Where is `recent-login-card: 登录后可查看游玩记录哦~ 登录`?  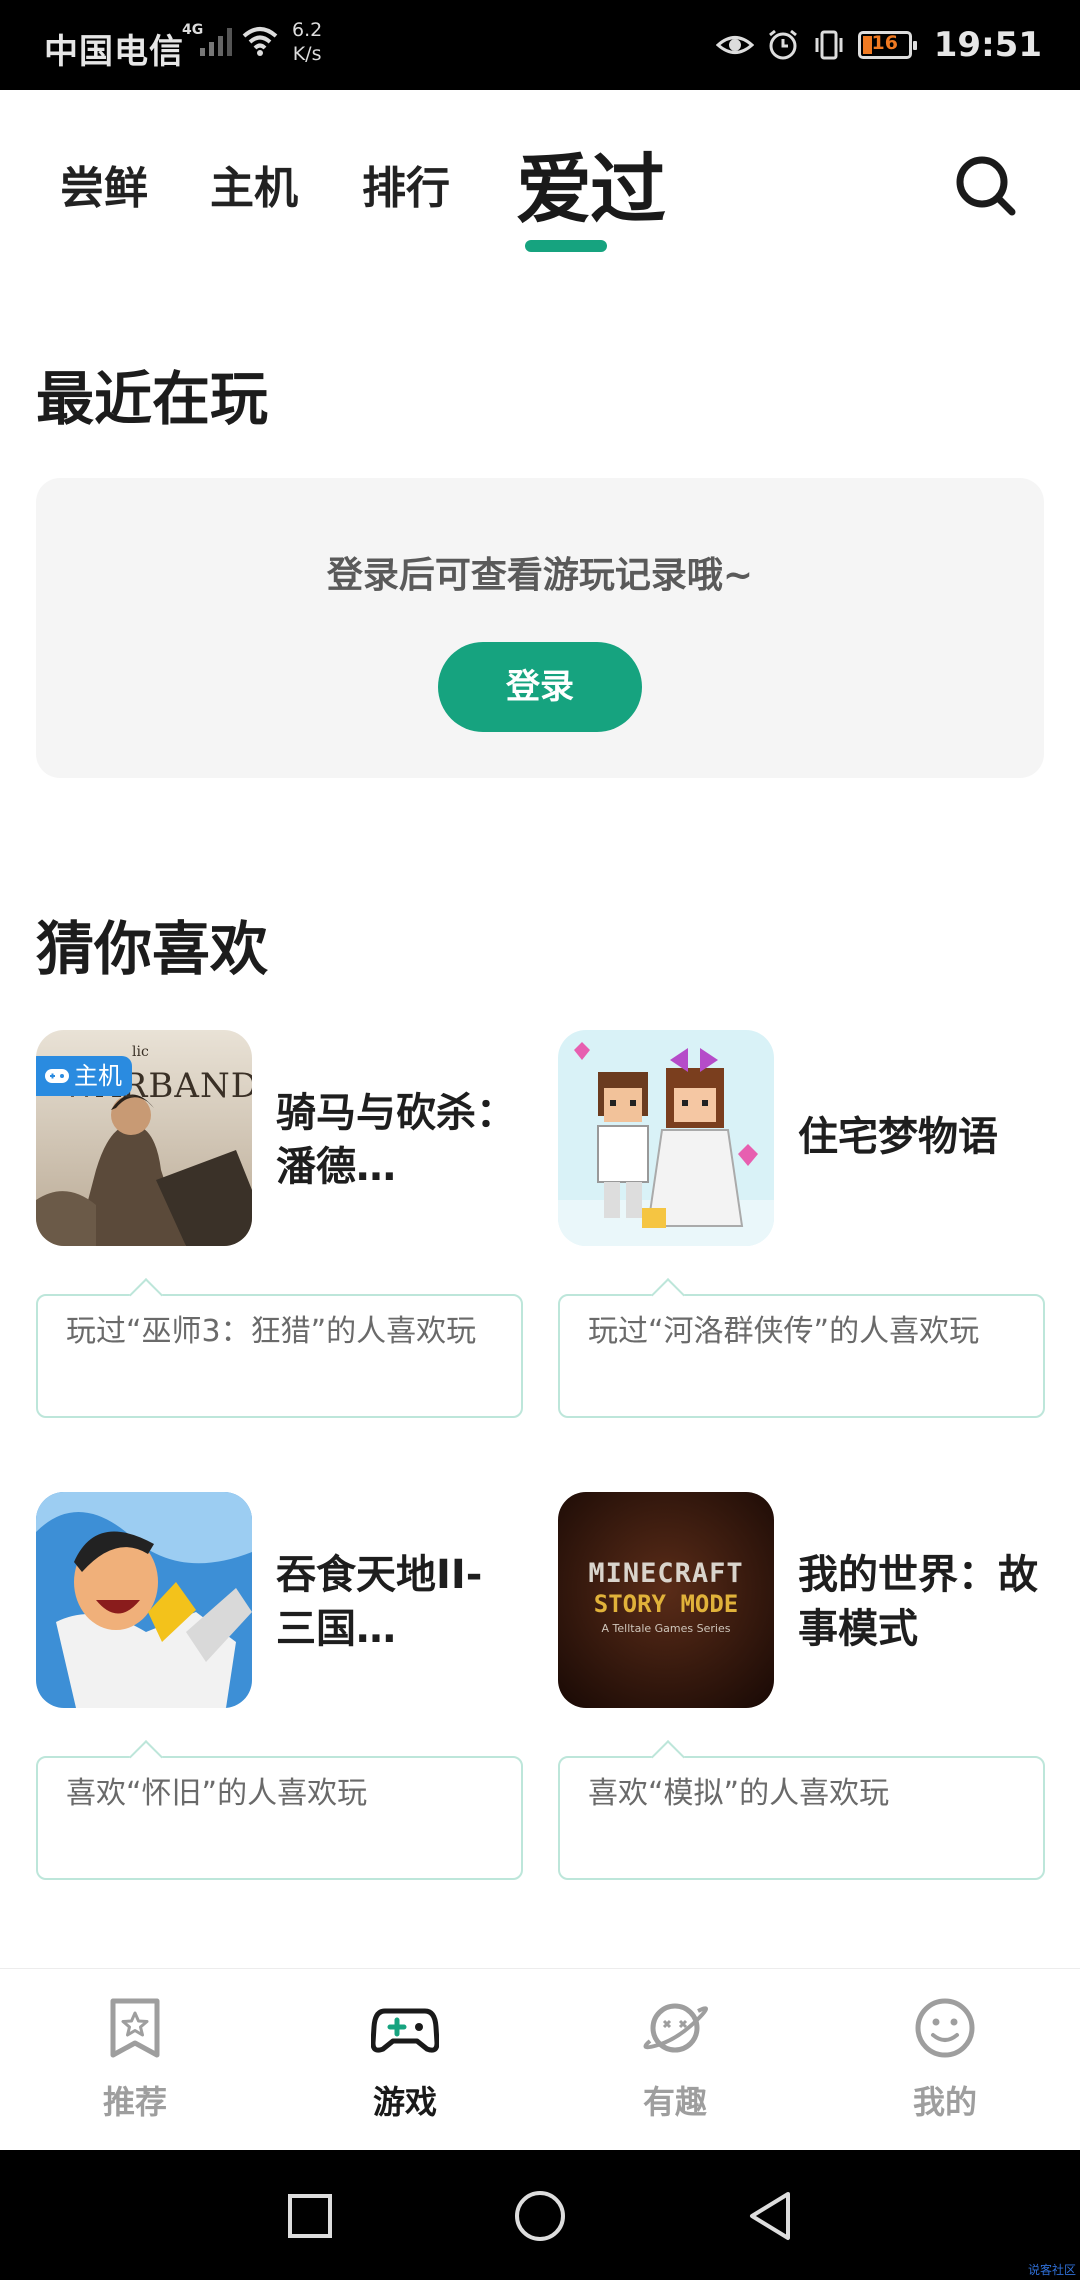 recent-login-card: 登录后可查看游玩记录哦~ 登录 is located at coordinates (540, 628).